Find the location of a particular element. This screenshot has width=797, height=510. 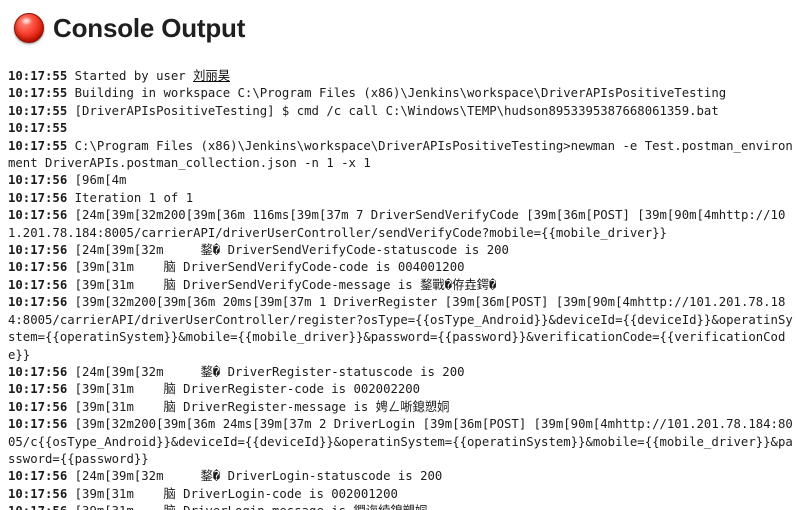

page-title: Console Output is located at coordinates (149, 27).